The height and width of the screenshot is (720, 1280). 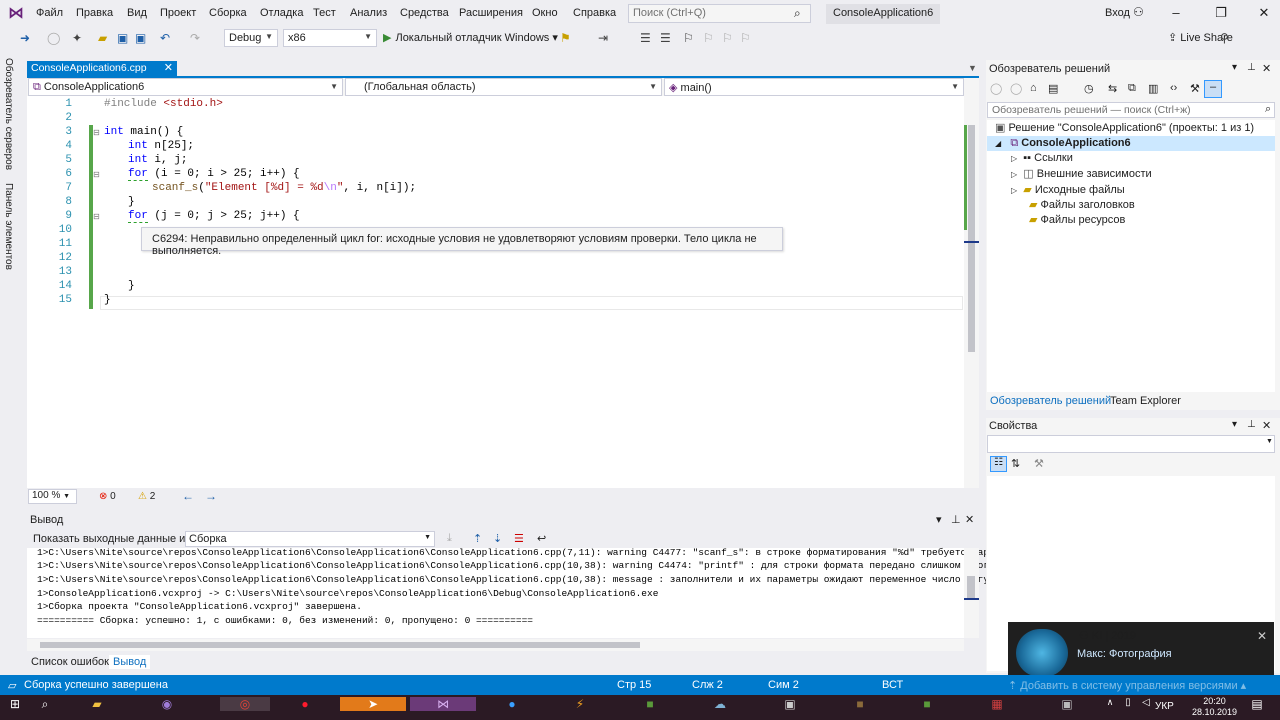 I want to click on clear-bookmarks-icon: ⚐, so click(x=745, y=38).